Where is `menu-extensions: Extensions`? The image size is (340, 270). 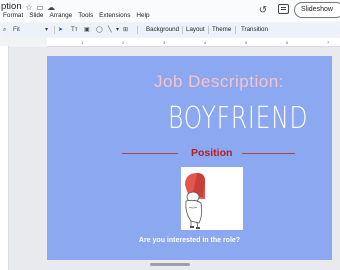
menu-extensions: Extensions is located at coordinates (114, 16).